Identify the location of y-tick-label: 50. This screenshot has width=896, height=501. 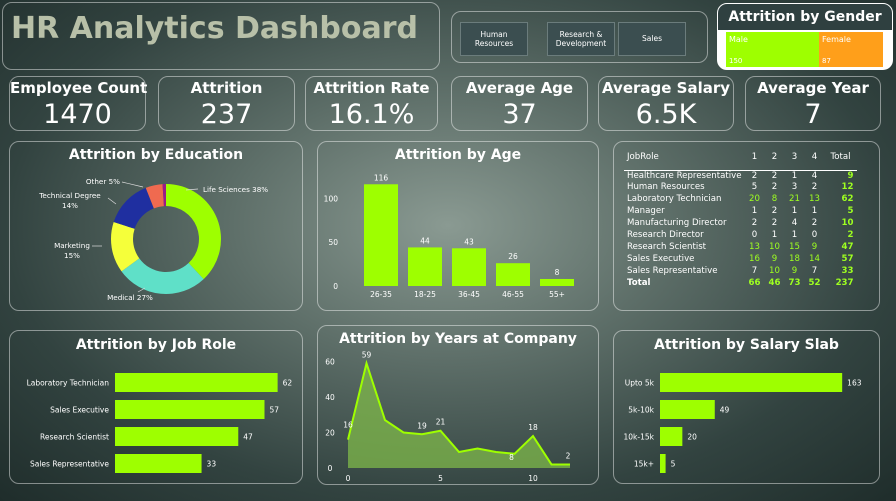
(333, 242).